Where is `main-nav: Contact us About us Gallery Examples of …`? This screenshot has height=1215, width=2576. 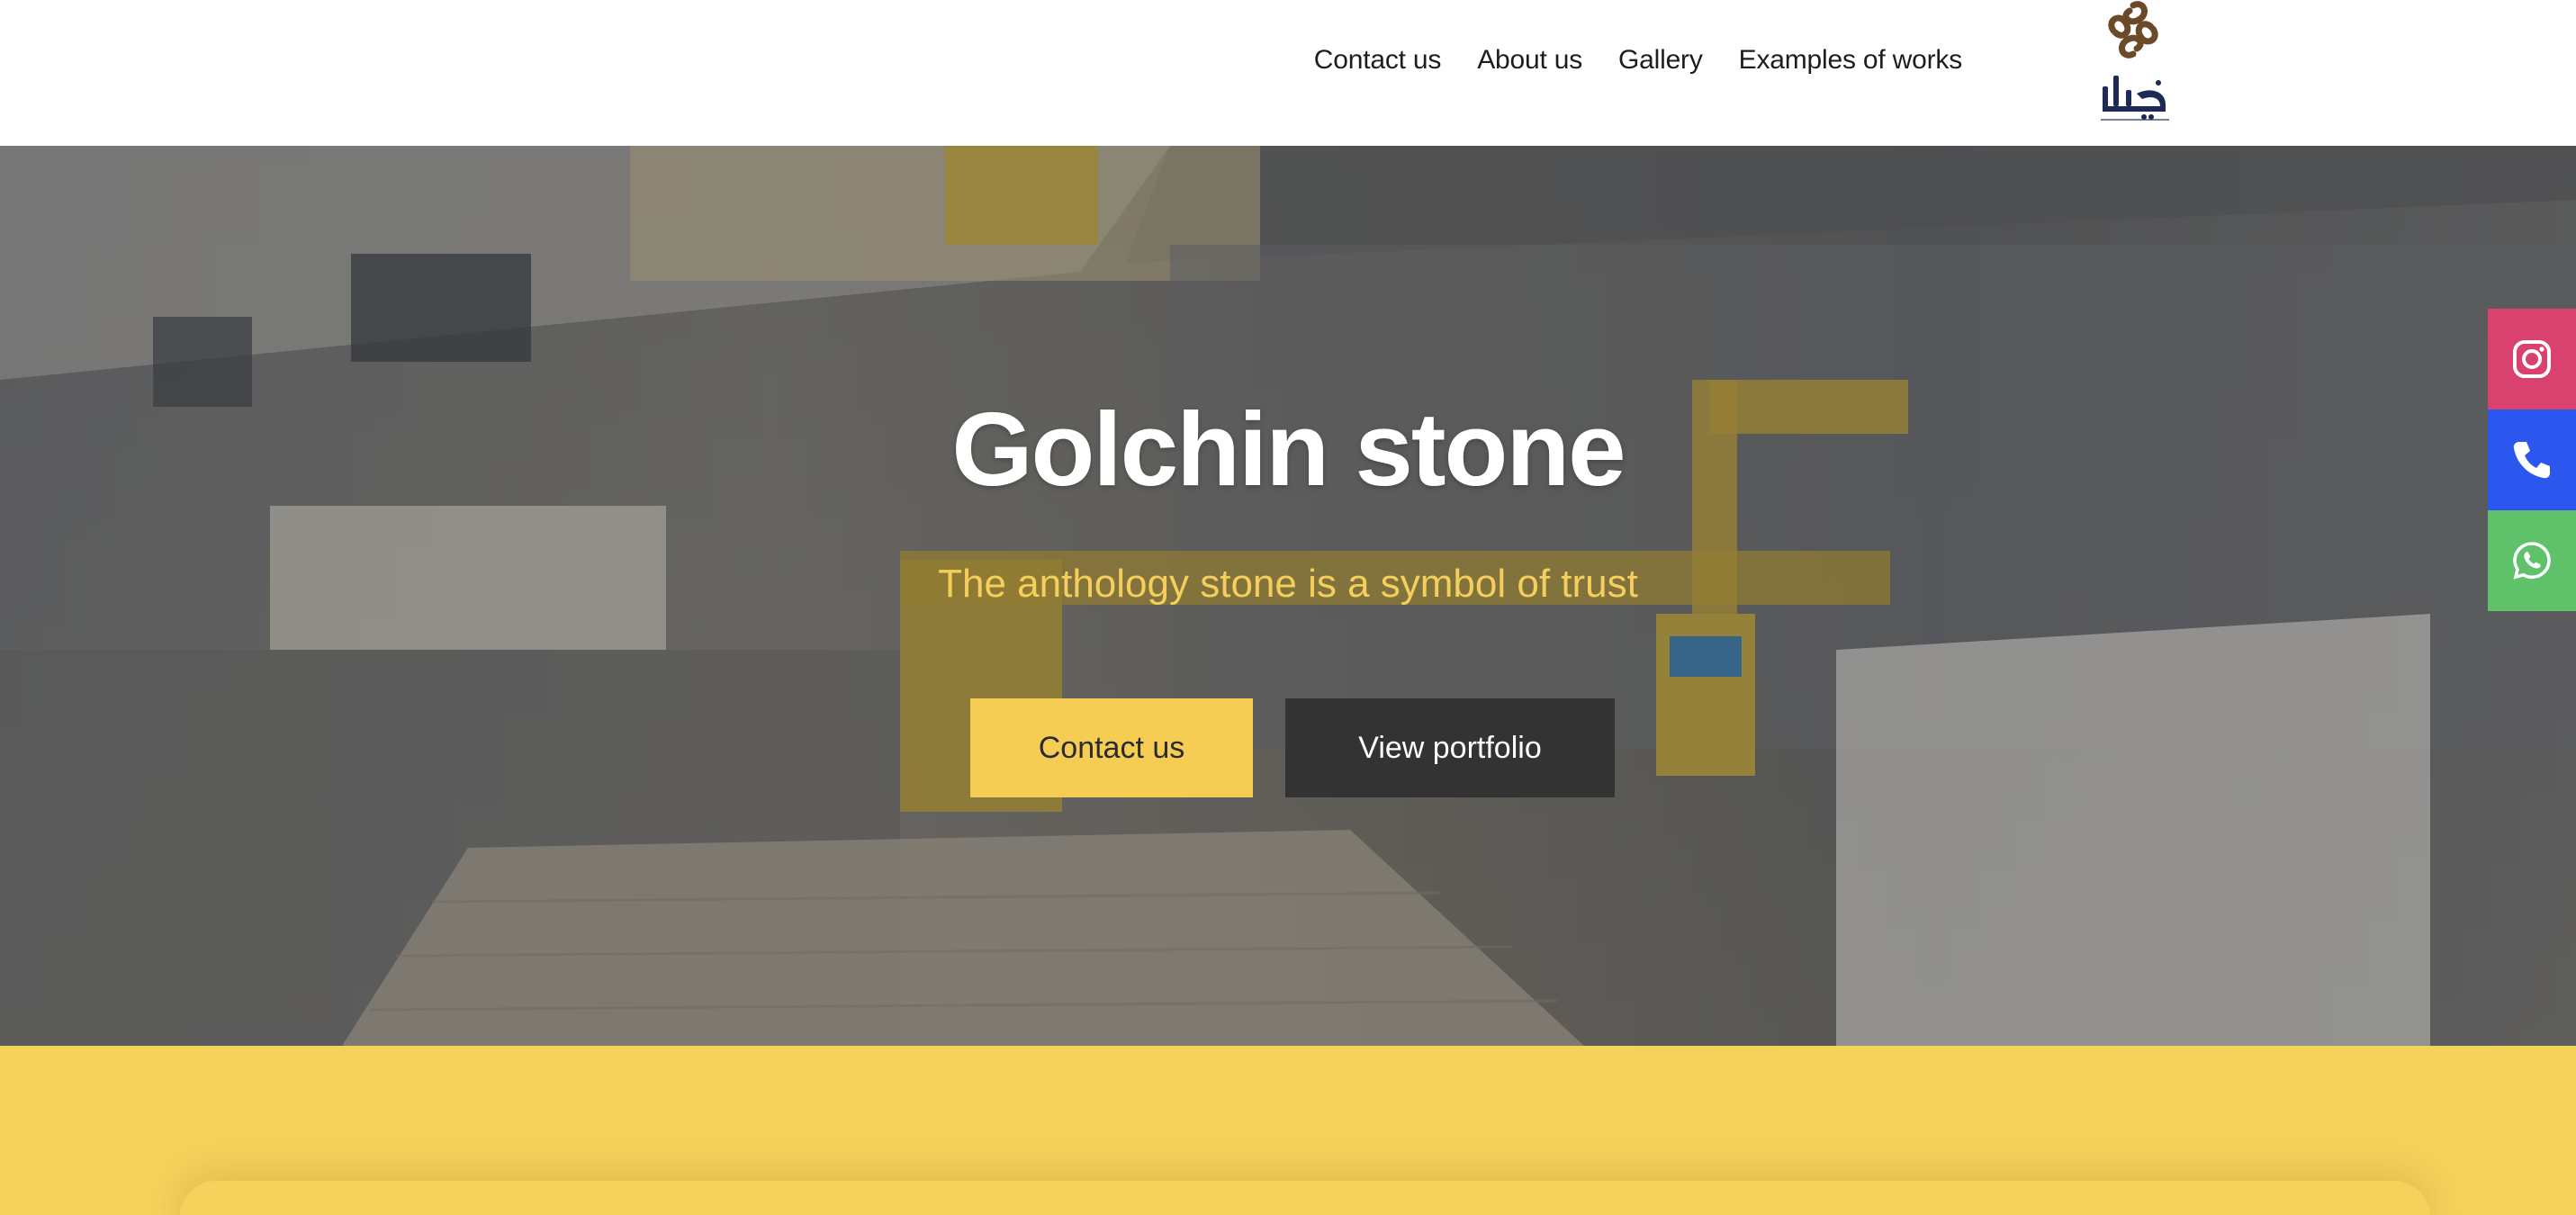
main-nav: Contact us About us Gallery Examples of … is located at coordinates (1638, 61).